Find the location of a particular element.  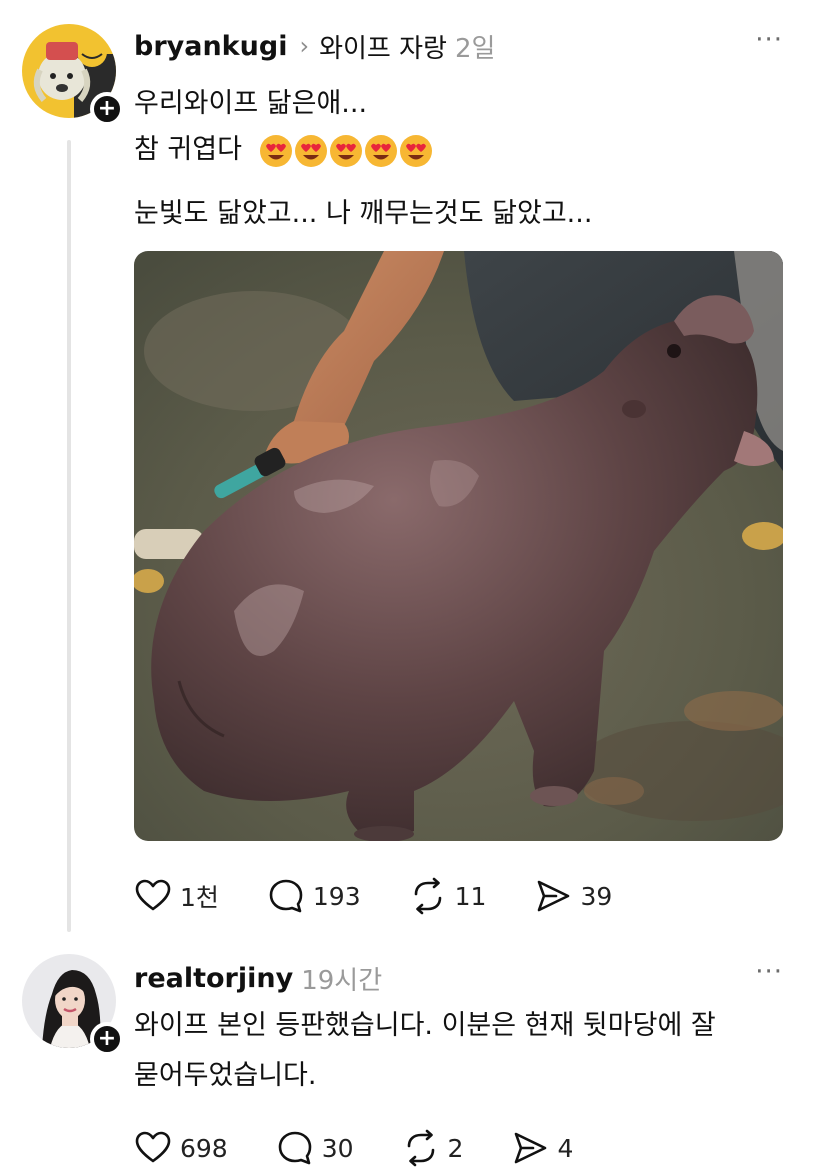

post-header: bryankugi › 와이프 자랑 2일 is located at coordinates (314, 46).